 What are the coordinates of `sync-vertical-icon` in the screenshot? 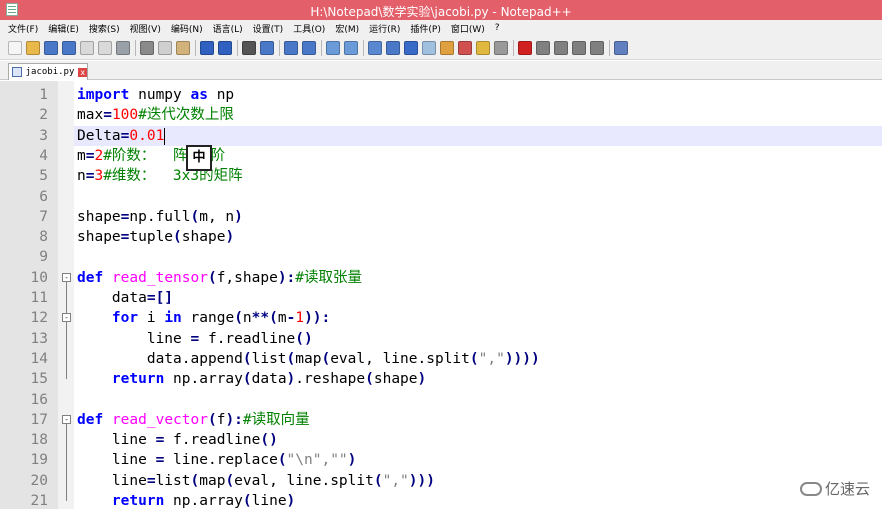 It's located at (333, 47).